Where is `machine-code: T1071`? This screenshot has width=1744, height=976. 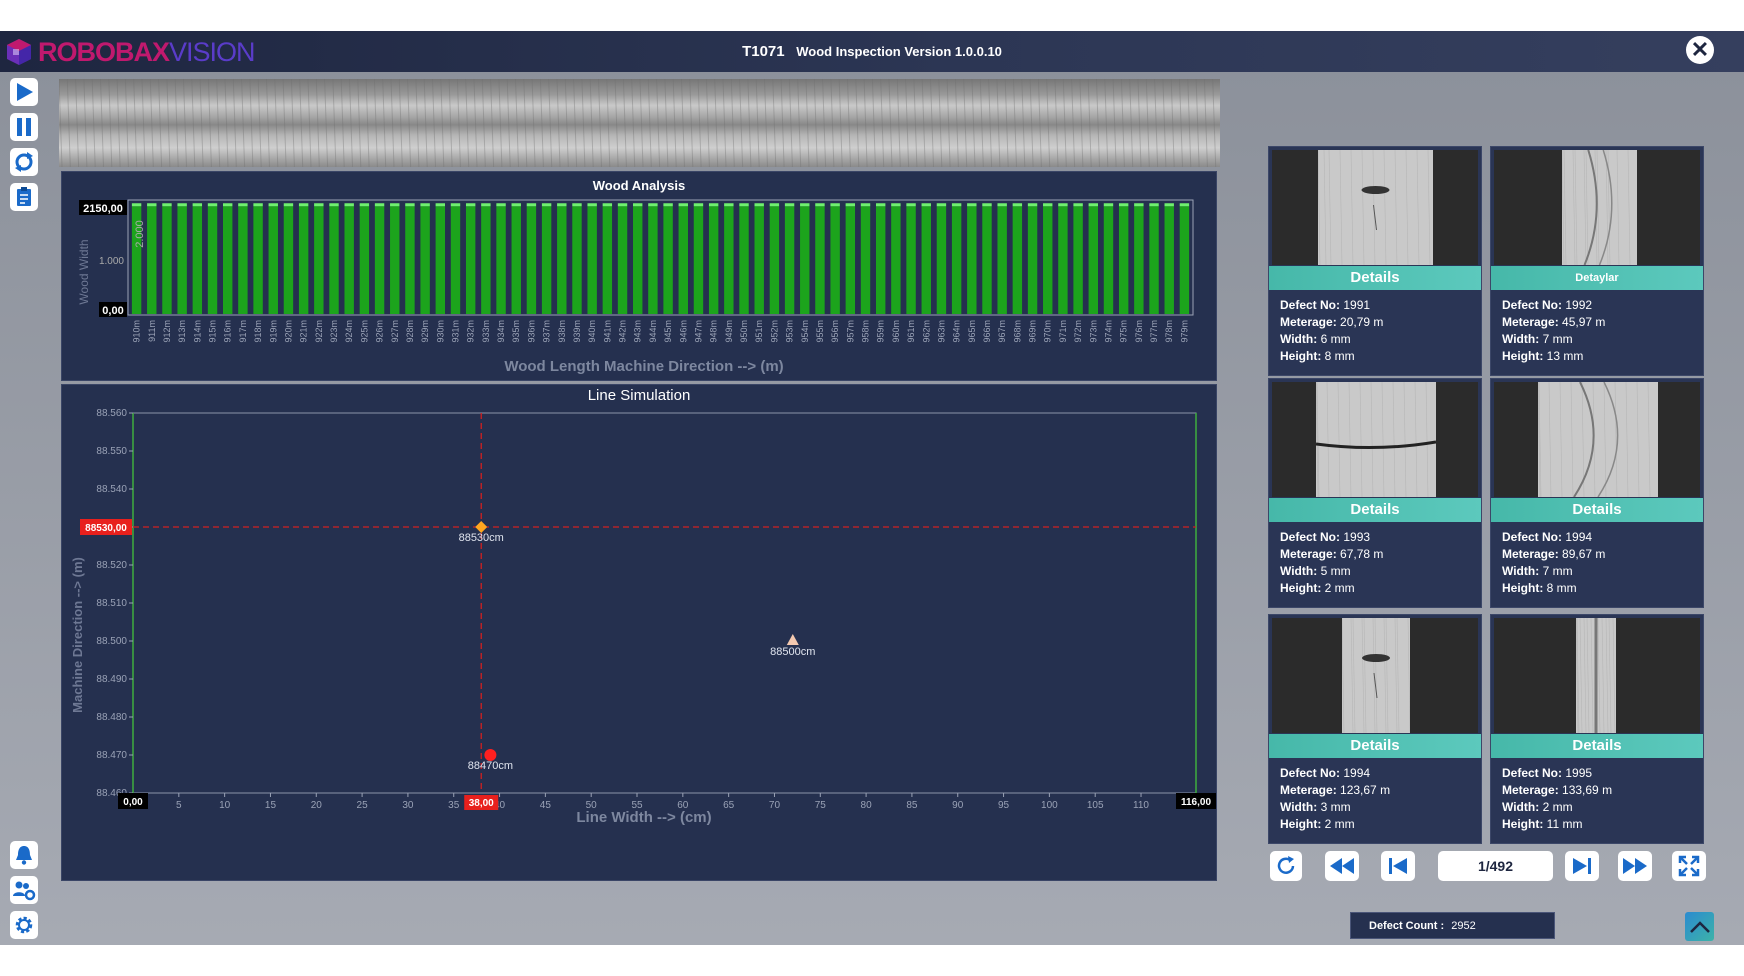 machine-code: T1071 is located at coordinates (763, 51).